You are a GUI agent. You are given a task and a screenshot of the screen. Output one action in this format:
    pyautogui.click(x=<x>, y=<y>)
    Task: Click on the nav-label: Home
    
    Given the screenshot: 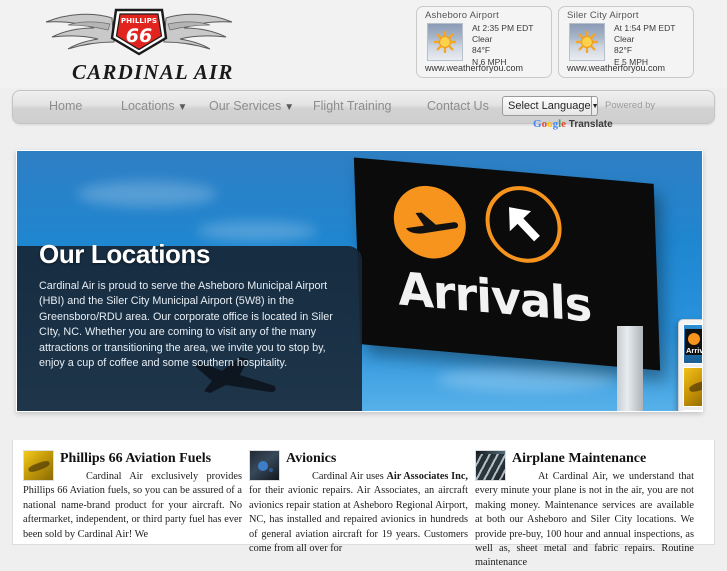 What is the action you would take?
    pyautogui.click(x=66, y=106)
    